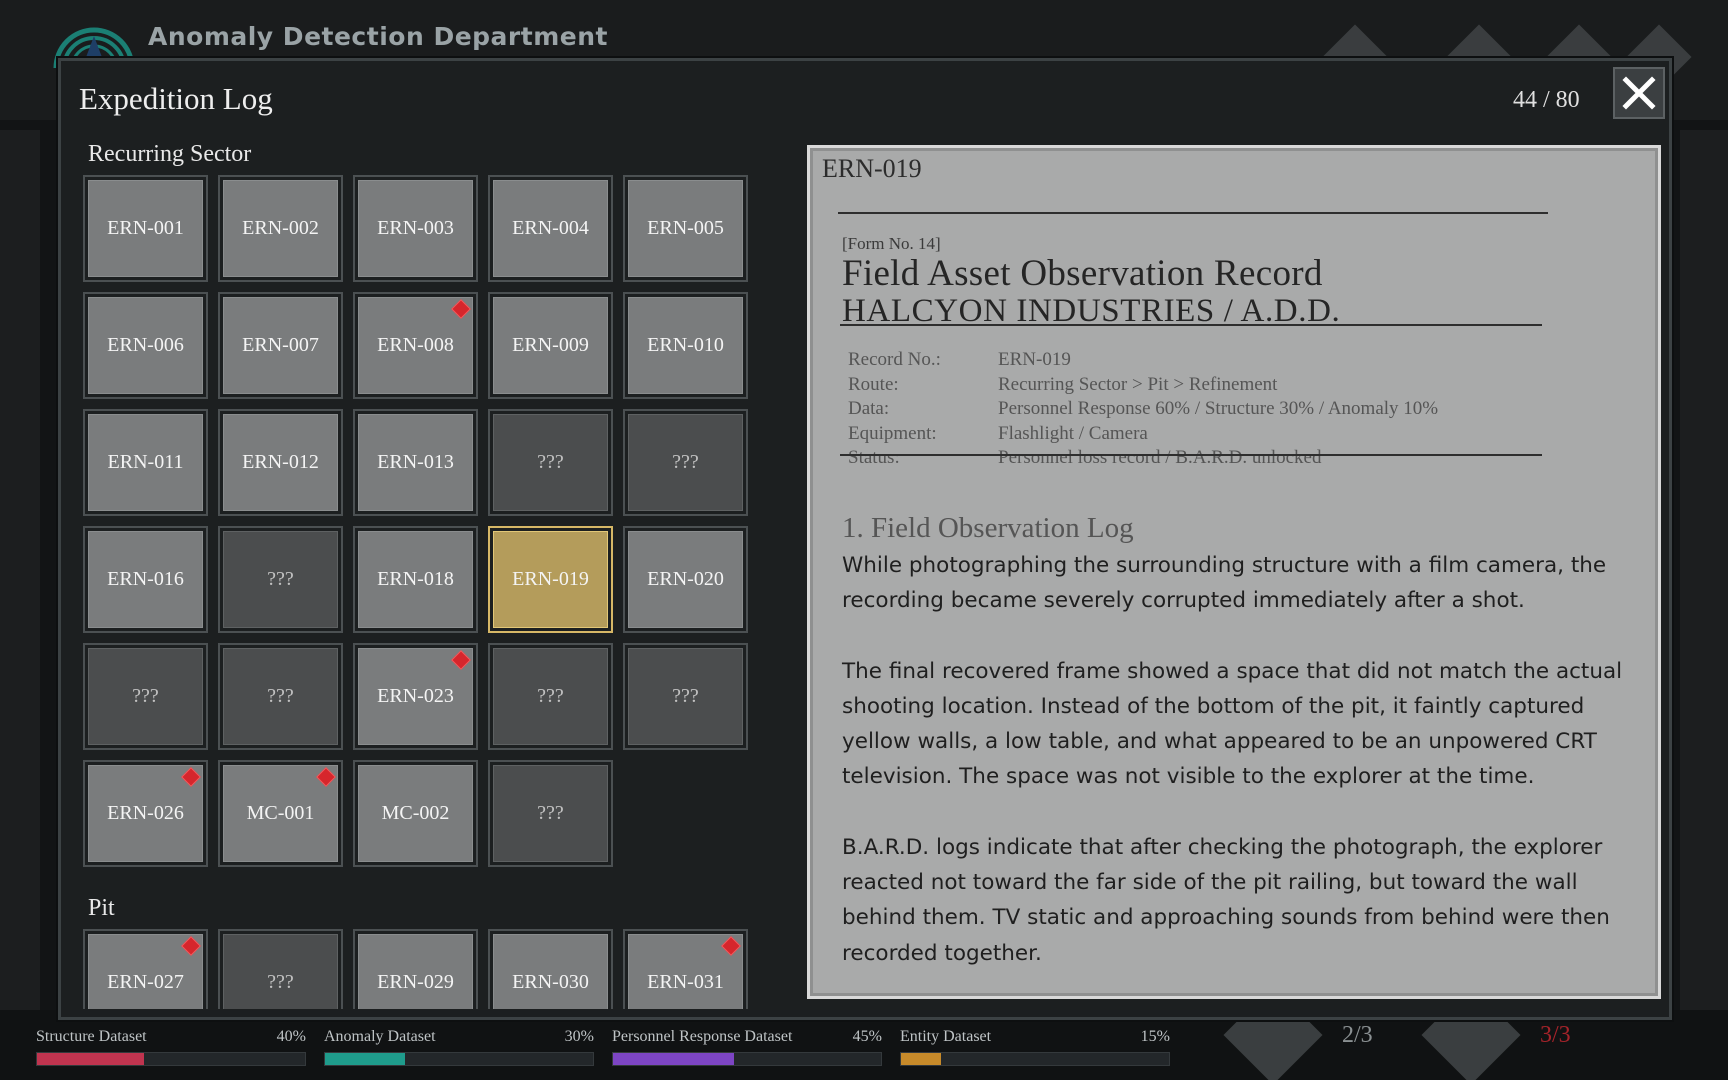  I want to click on log-entry-label: ERN-016, so click(145, 579).